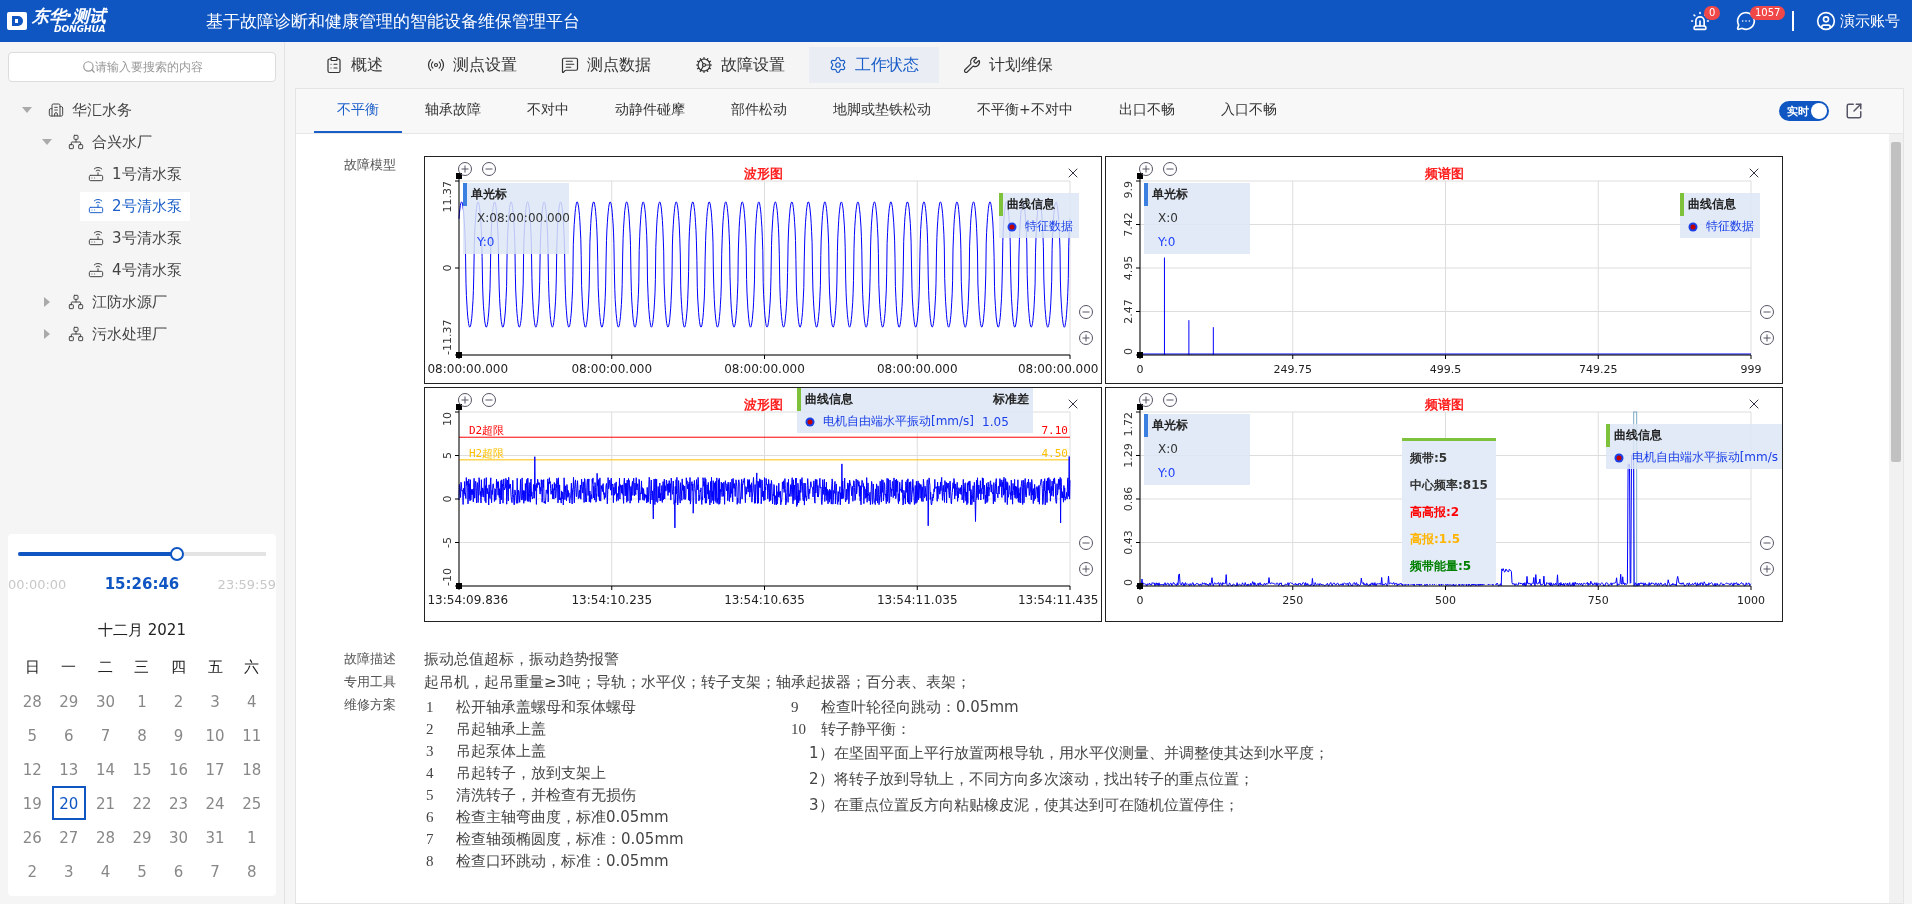 The width and height of the screenshot is (1912, 904). Describe the element at coordinates (117, 334) in the screenshot. I see `tree-item: 污水处理厂` at that location.